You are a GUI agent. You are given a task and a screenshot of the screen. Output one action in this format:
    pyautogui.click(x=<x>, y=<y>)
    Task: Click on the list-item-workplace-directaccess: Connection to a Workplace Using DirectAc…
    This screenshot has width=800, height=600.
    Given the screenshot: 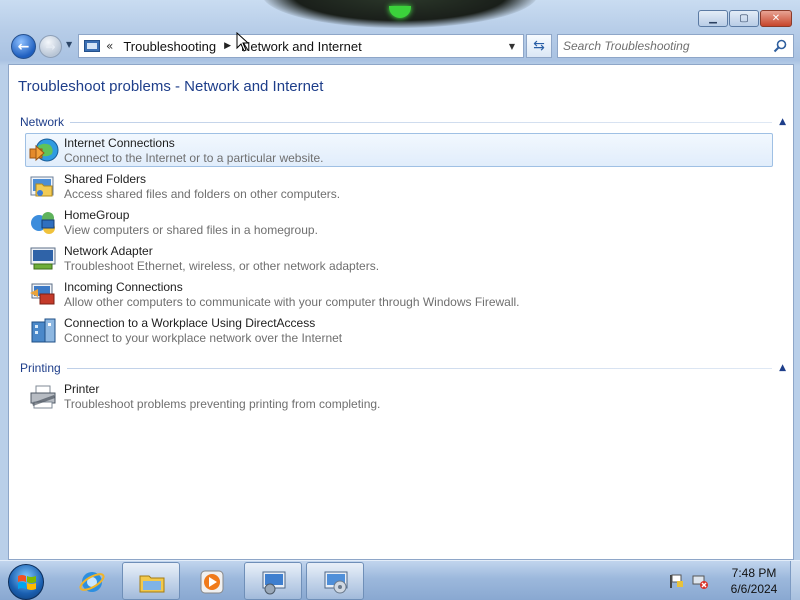 What is the action you would take?
    pyautogui.click(x=399, y=330)
    